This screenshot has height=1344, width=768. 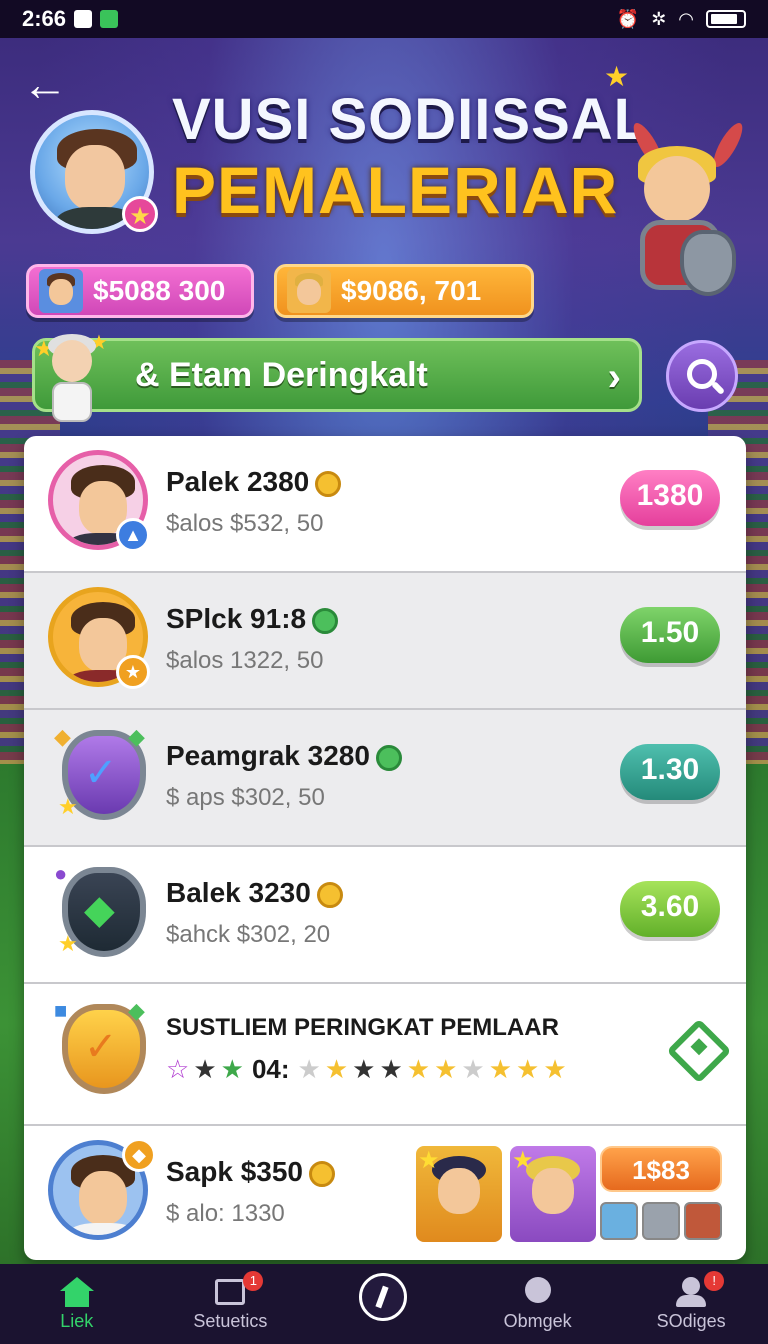 I want to click on battery-icon, so click(x=726, y=19).